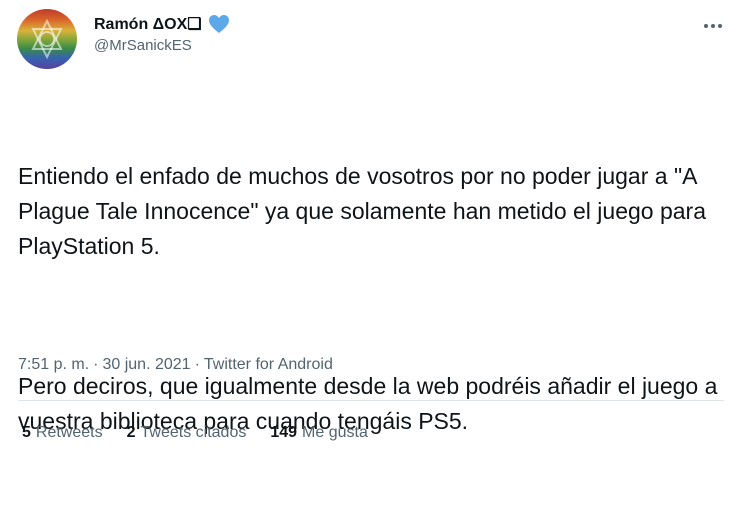 This screenshot has height=509, width=743. What do you see at coordinates (335, 432) in the screenshot?
I see `likes-label: Me gusta` at bounding box center [335, 432].